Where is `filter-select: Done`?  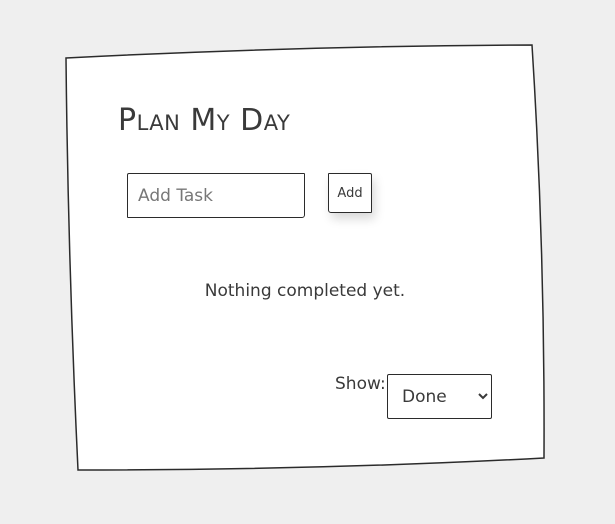
filter-select: Done is located at coordinates (439, 396).